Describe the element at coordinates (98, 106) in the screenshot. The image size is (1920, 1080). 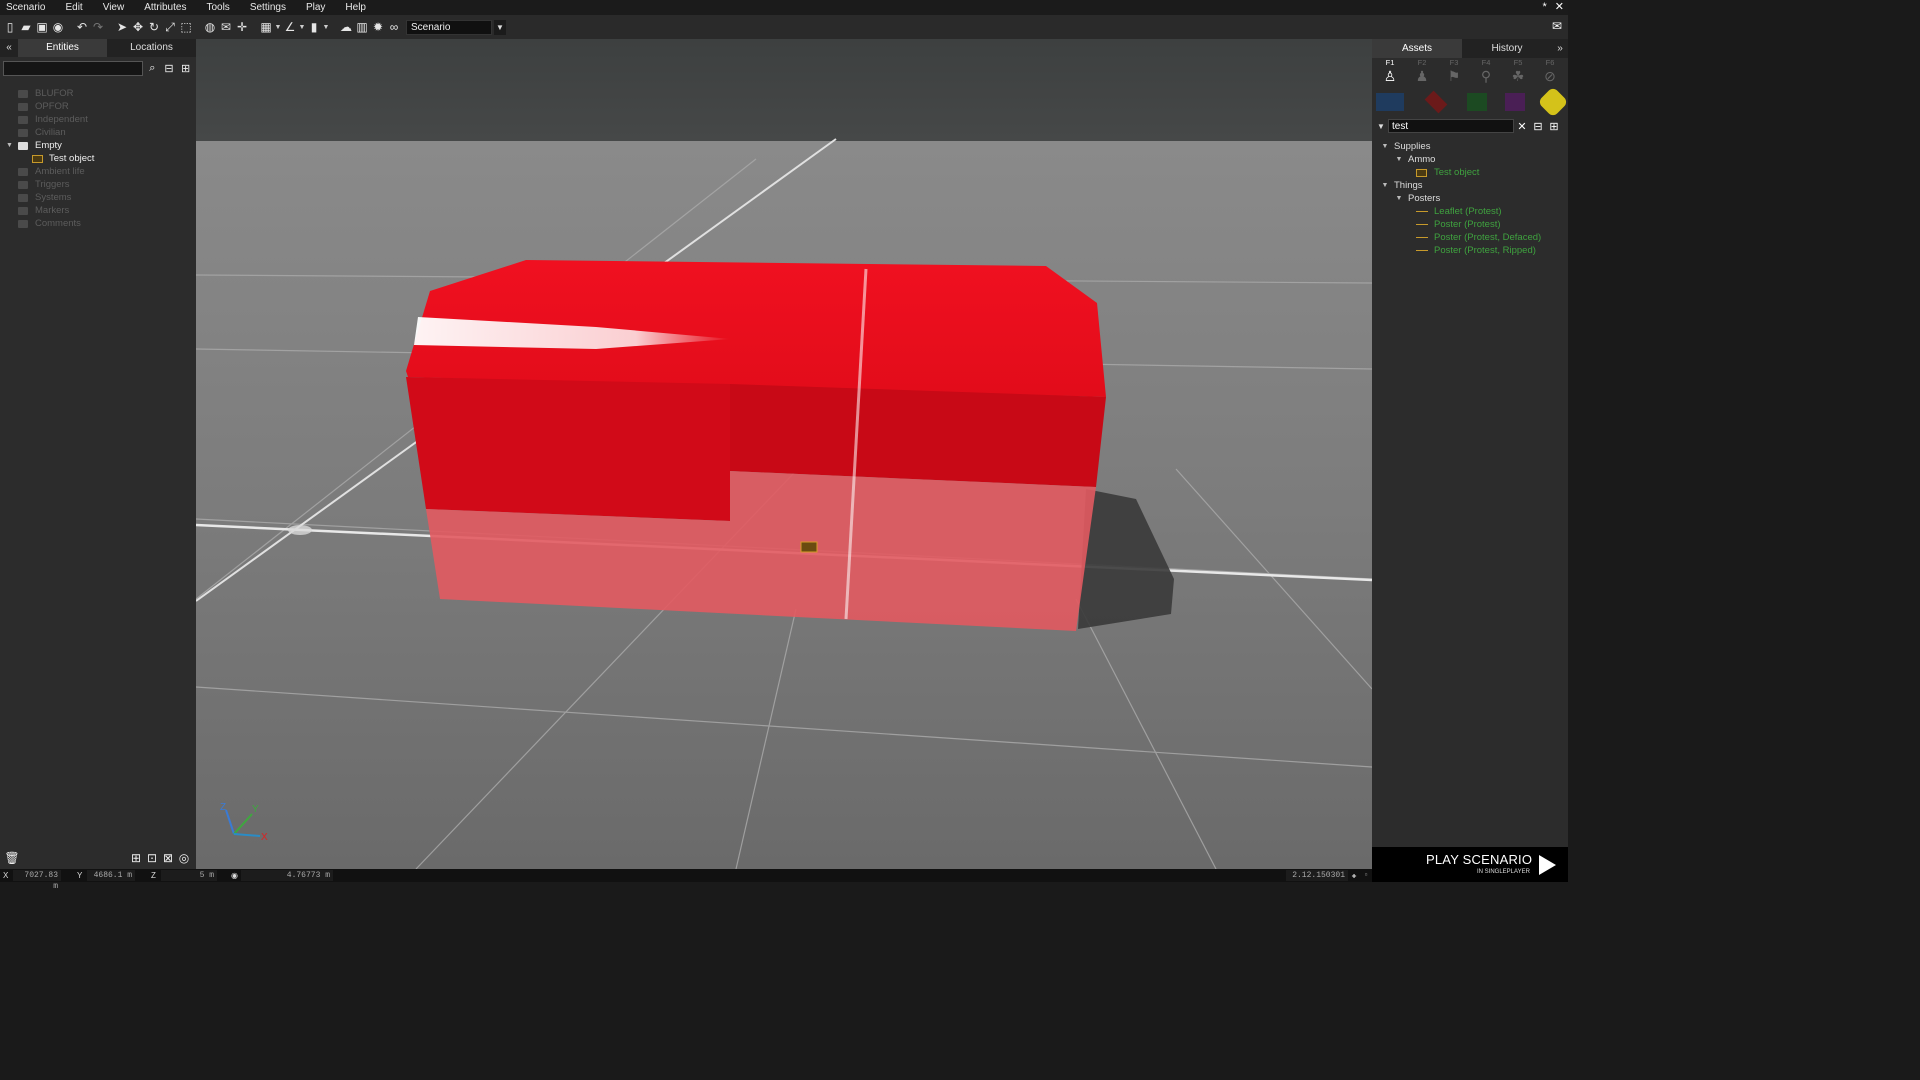
I see `tree-item-opfor: OPFOR` at that location.